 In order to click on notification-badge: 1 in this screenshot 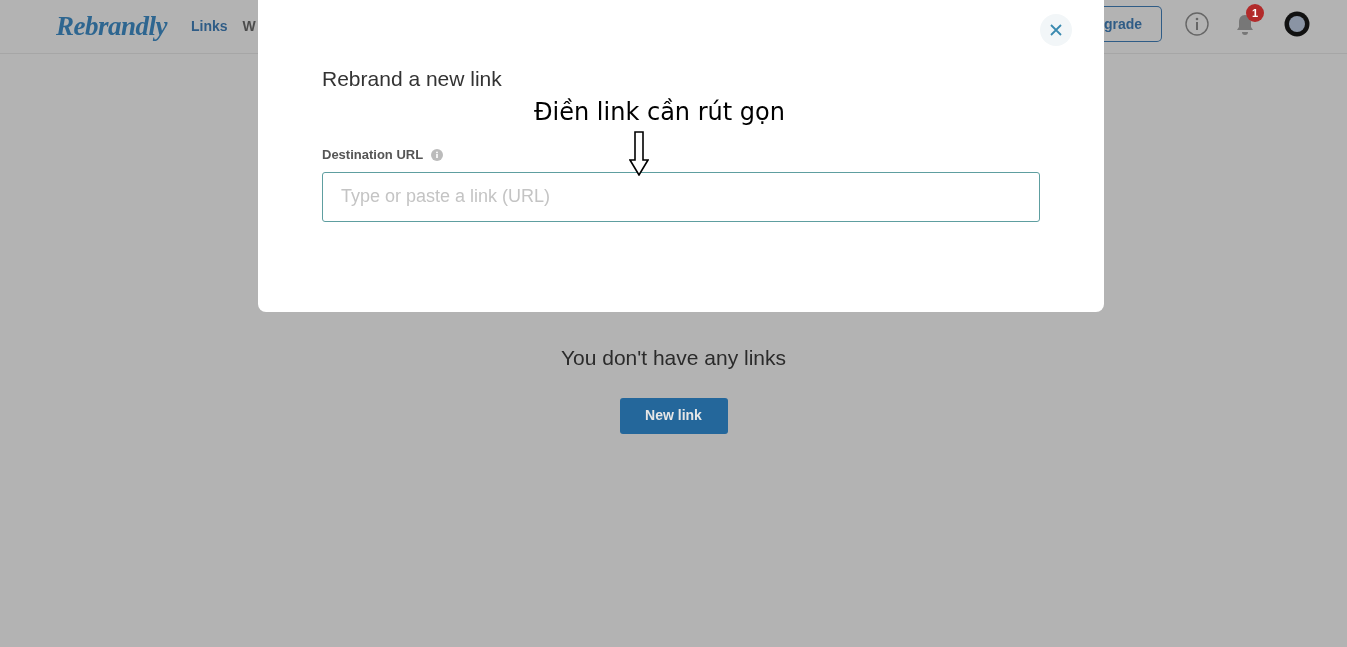, I will do `click(1255, 13)`.